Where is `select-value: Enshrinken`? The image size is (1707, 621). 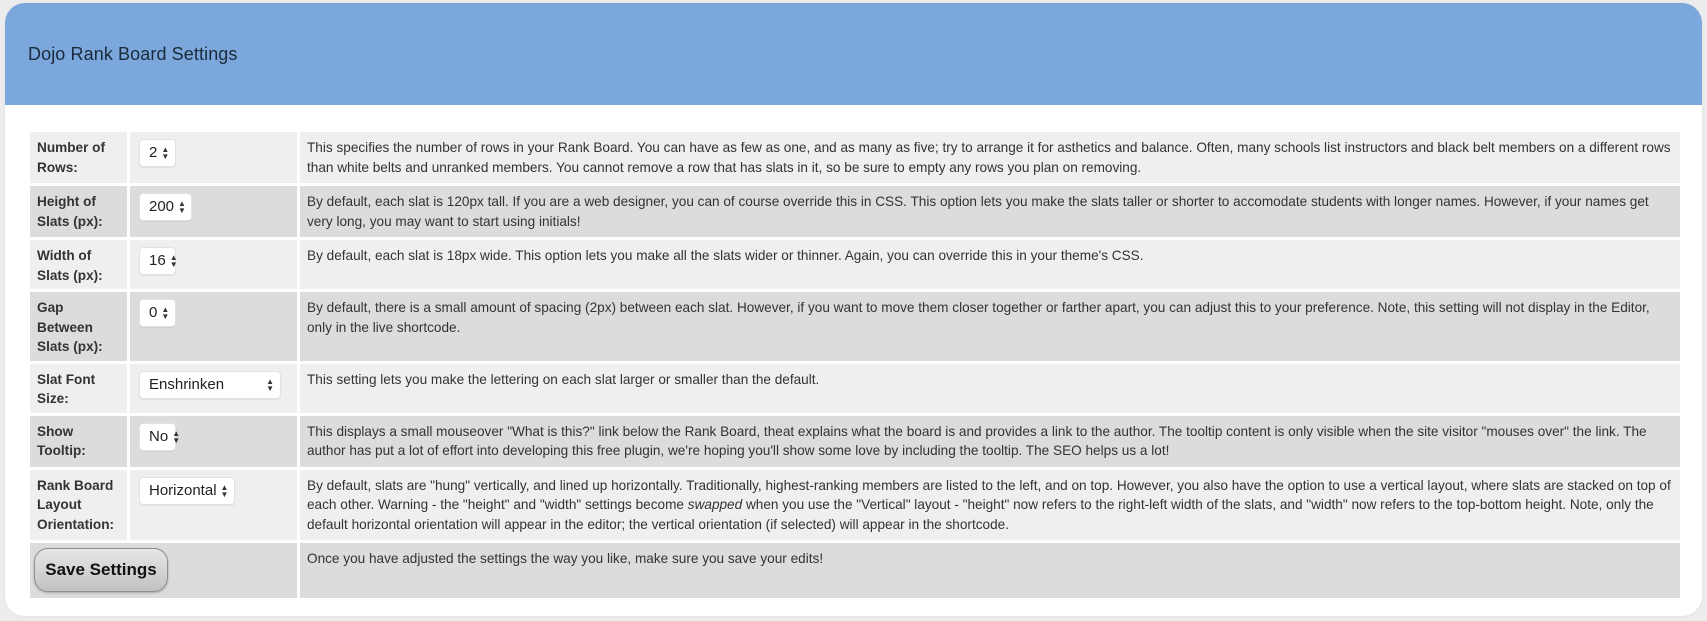
select-value: Enshrinken is located at coordinates (187, 384).